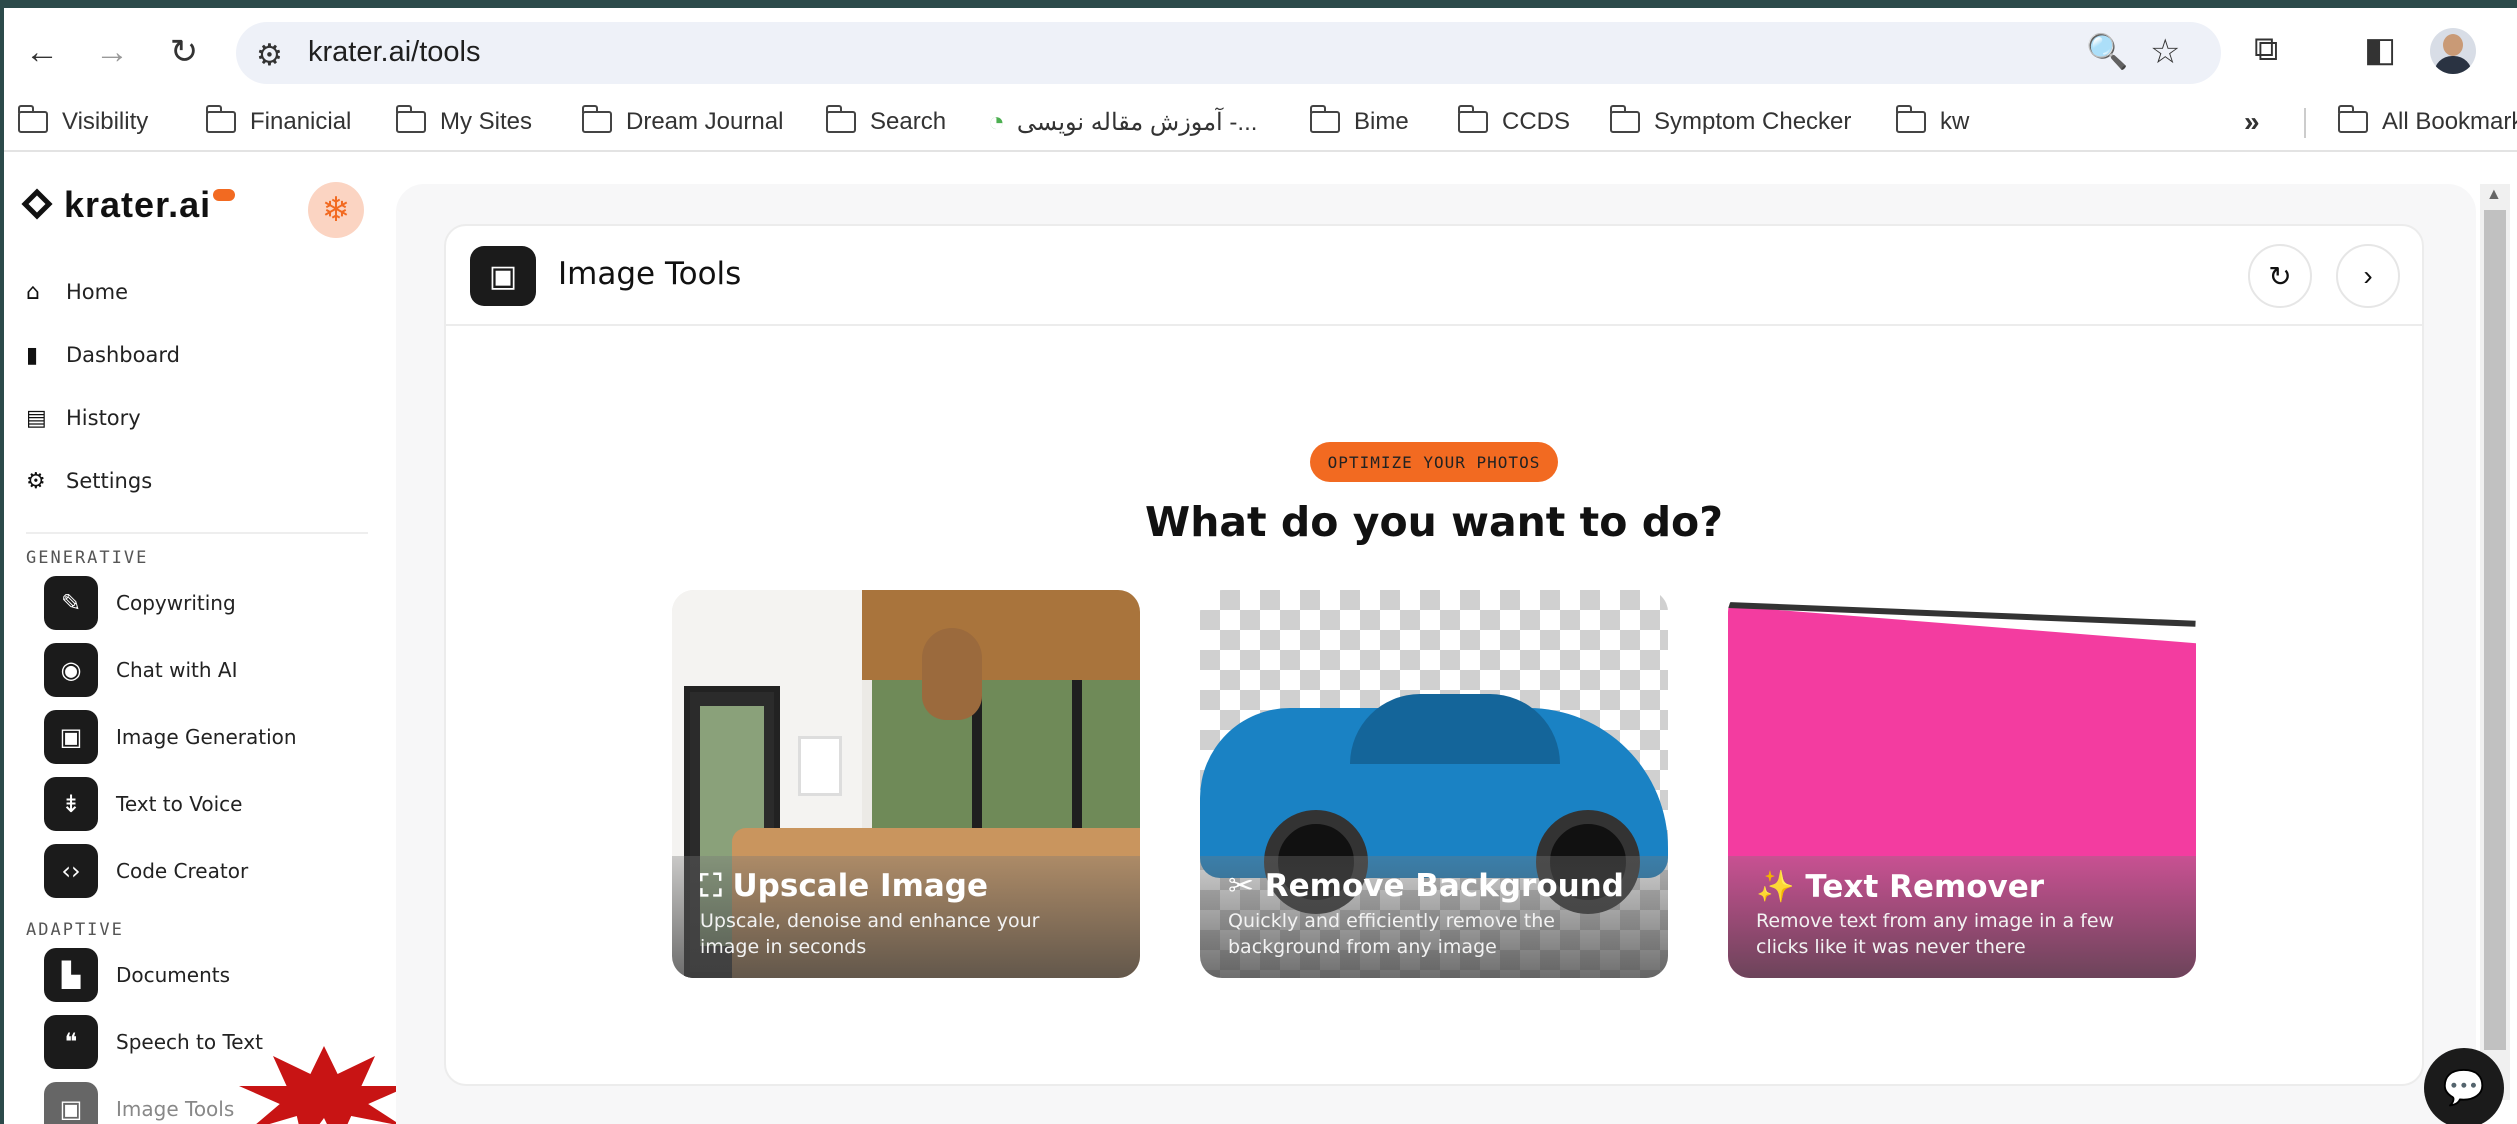 This screenshot has height=1124, width=2517. I want to click on tool-speech-to-text: ❝ Speech to Text, so click(153, 1042).